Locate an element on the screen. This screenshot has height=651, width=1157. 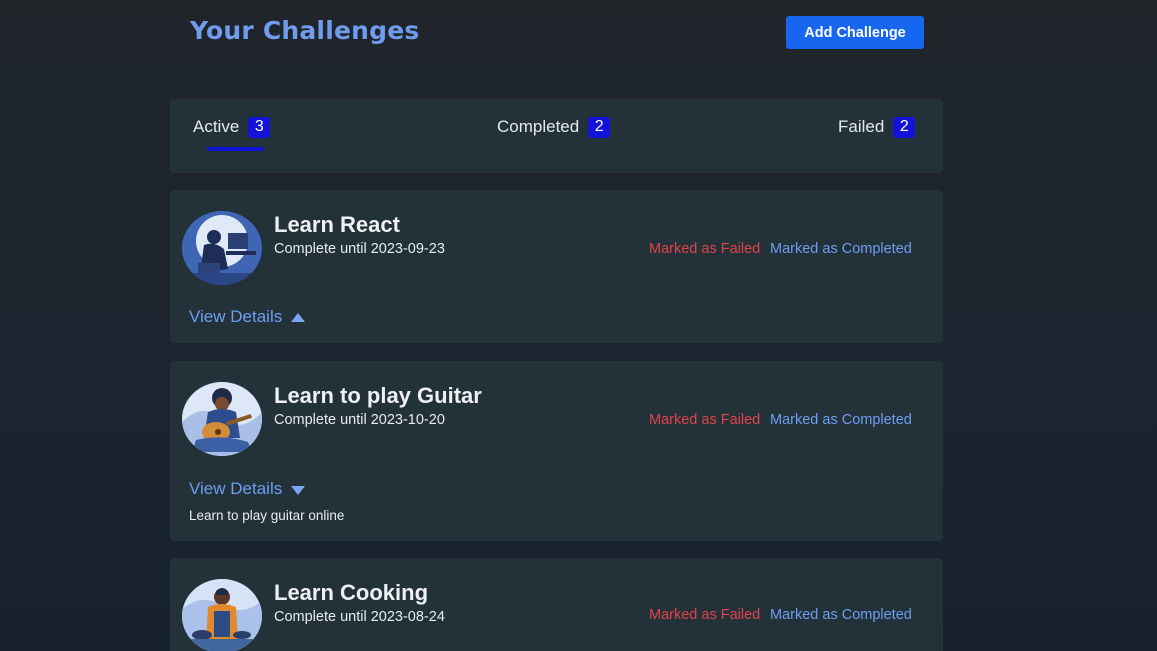
page-header: Your Challenges Add Challenge is located at coordinates (578, 35).